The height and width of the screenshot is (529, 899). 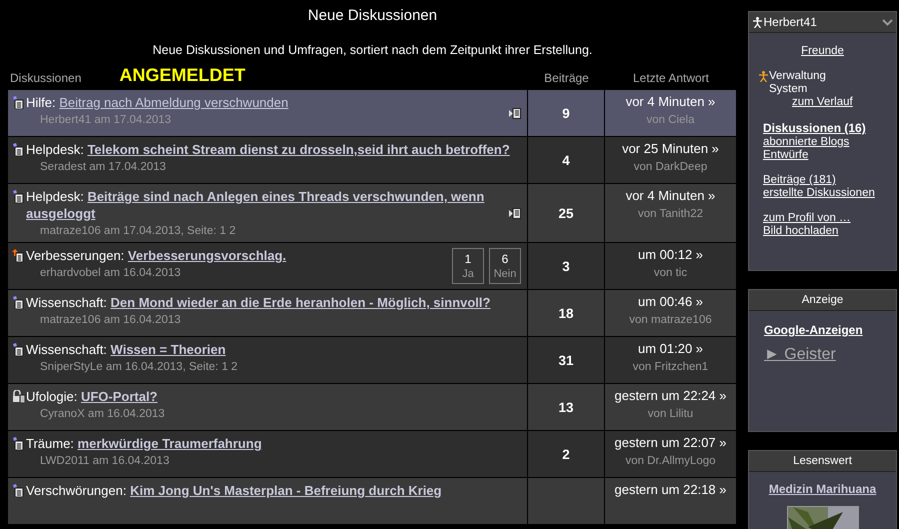 What do you see at coordinates (671, 348) in the screenshot?
I see `last-reply-link: um 01:20 »` at bounding box center [671, 348].